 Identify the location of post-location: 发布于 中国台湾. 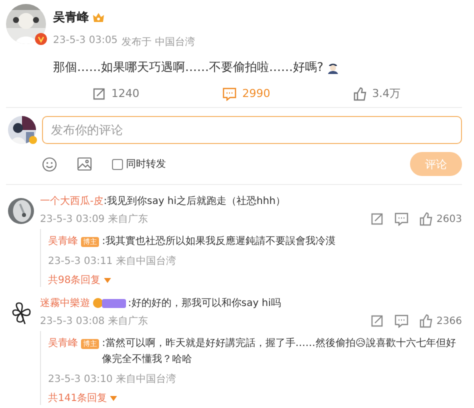
(158, 42).